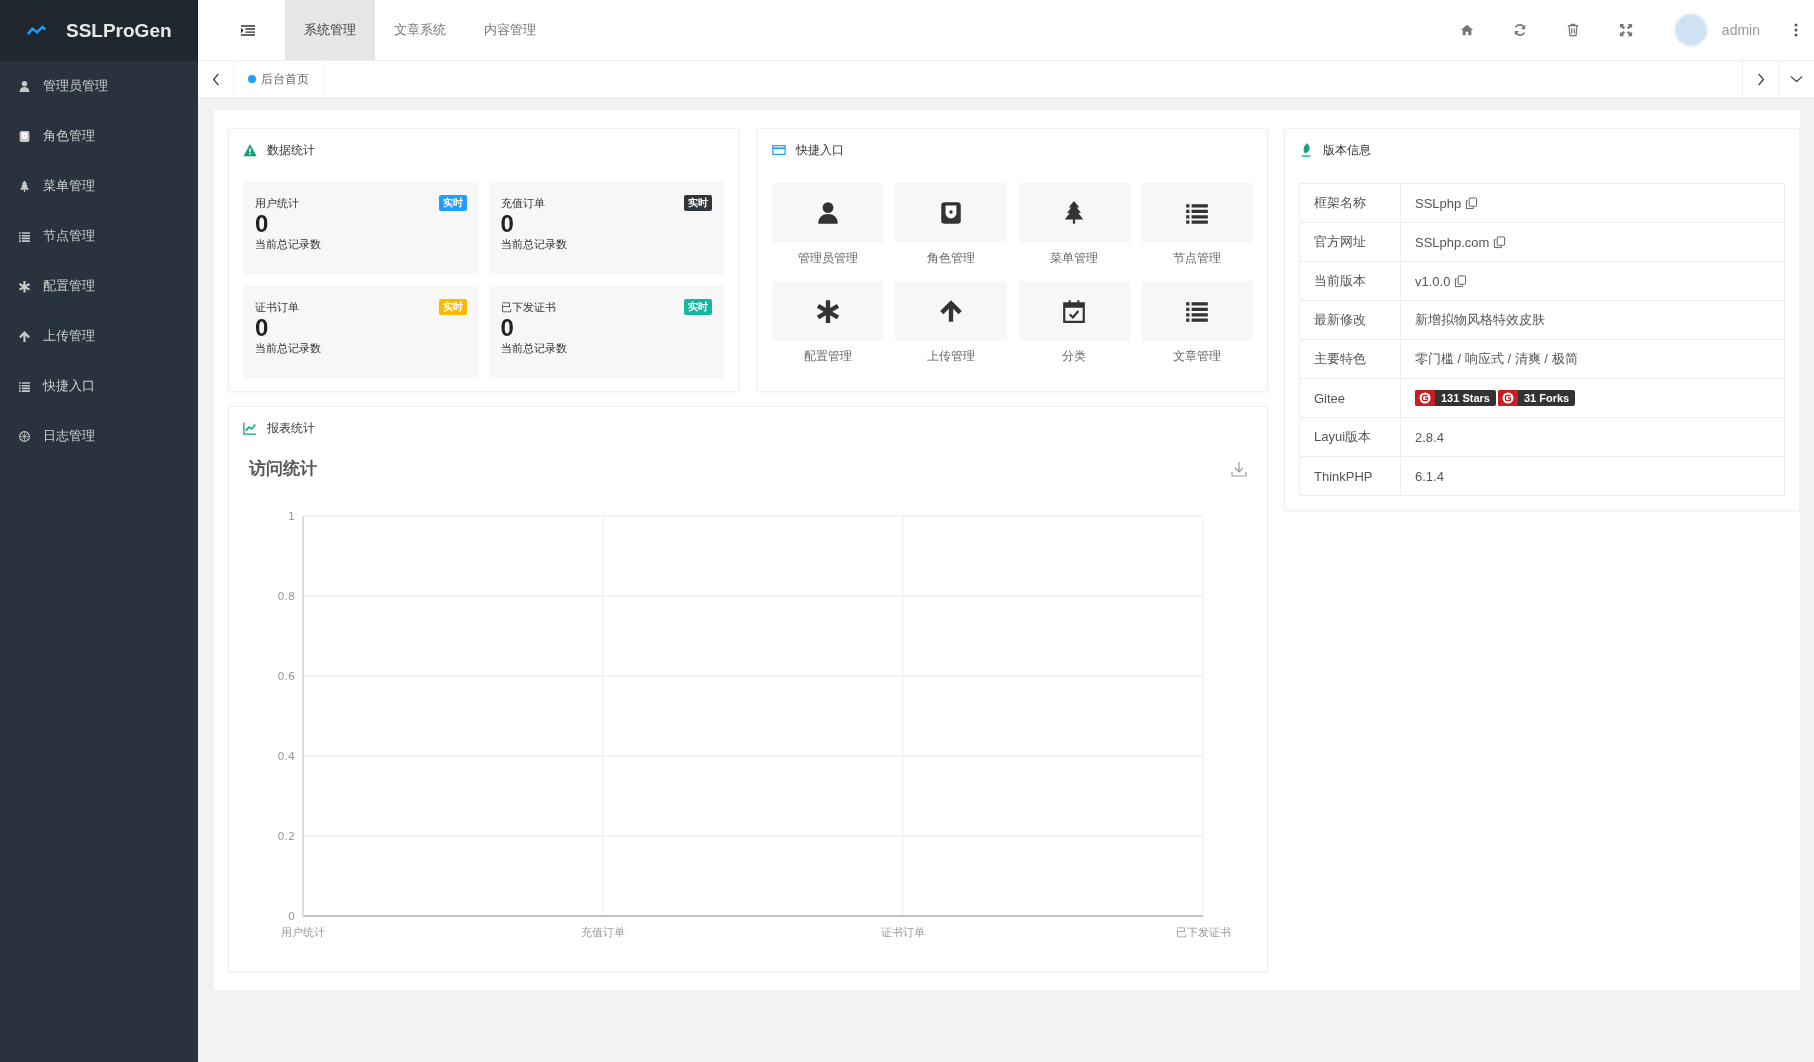  Describe the element at coordinates (99, 186) in the screenshot. I see `sidebar-item: 菜单管理` at that location.